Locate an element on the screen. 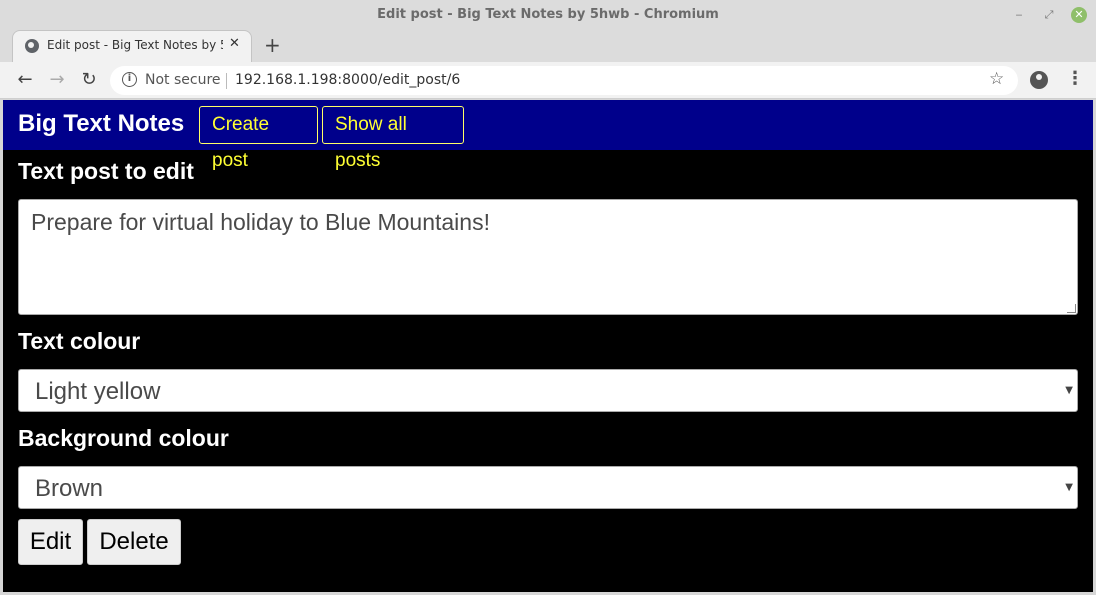 The image size is (1096, 595). close-window-icon: ✕ is located at coordinates (1079, 15).